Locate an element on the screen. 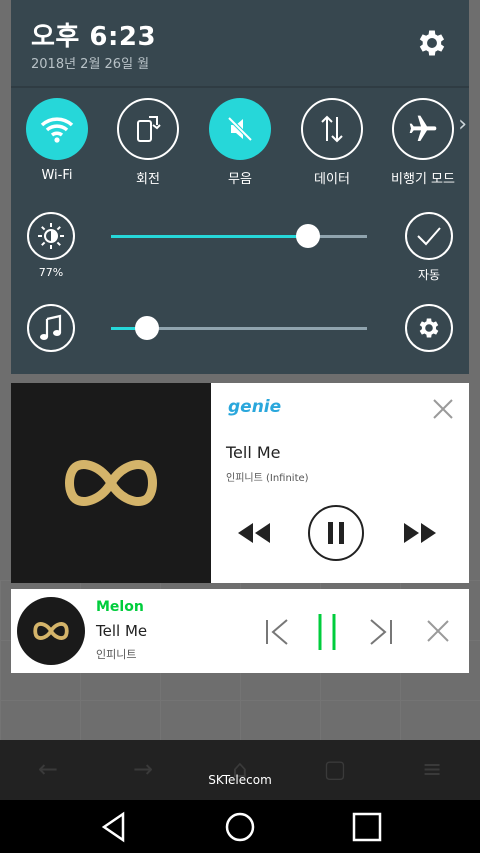 This screenshot has height=853, width=480. date: 2018년 2월 26일 월 is located at coordinates (90, 64).